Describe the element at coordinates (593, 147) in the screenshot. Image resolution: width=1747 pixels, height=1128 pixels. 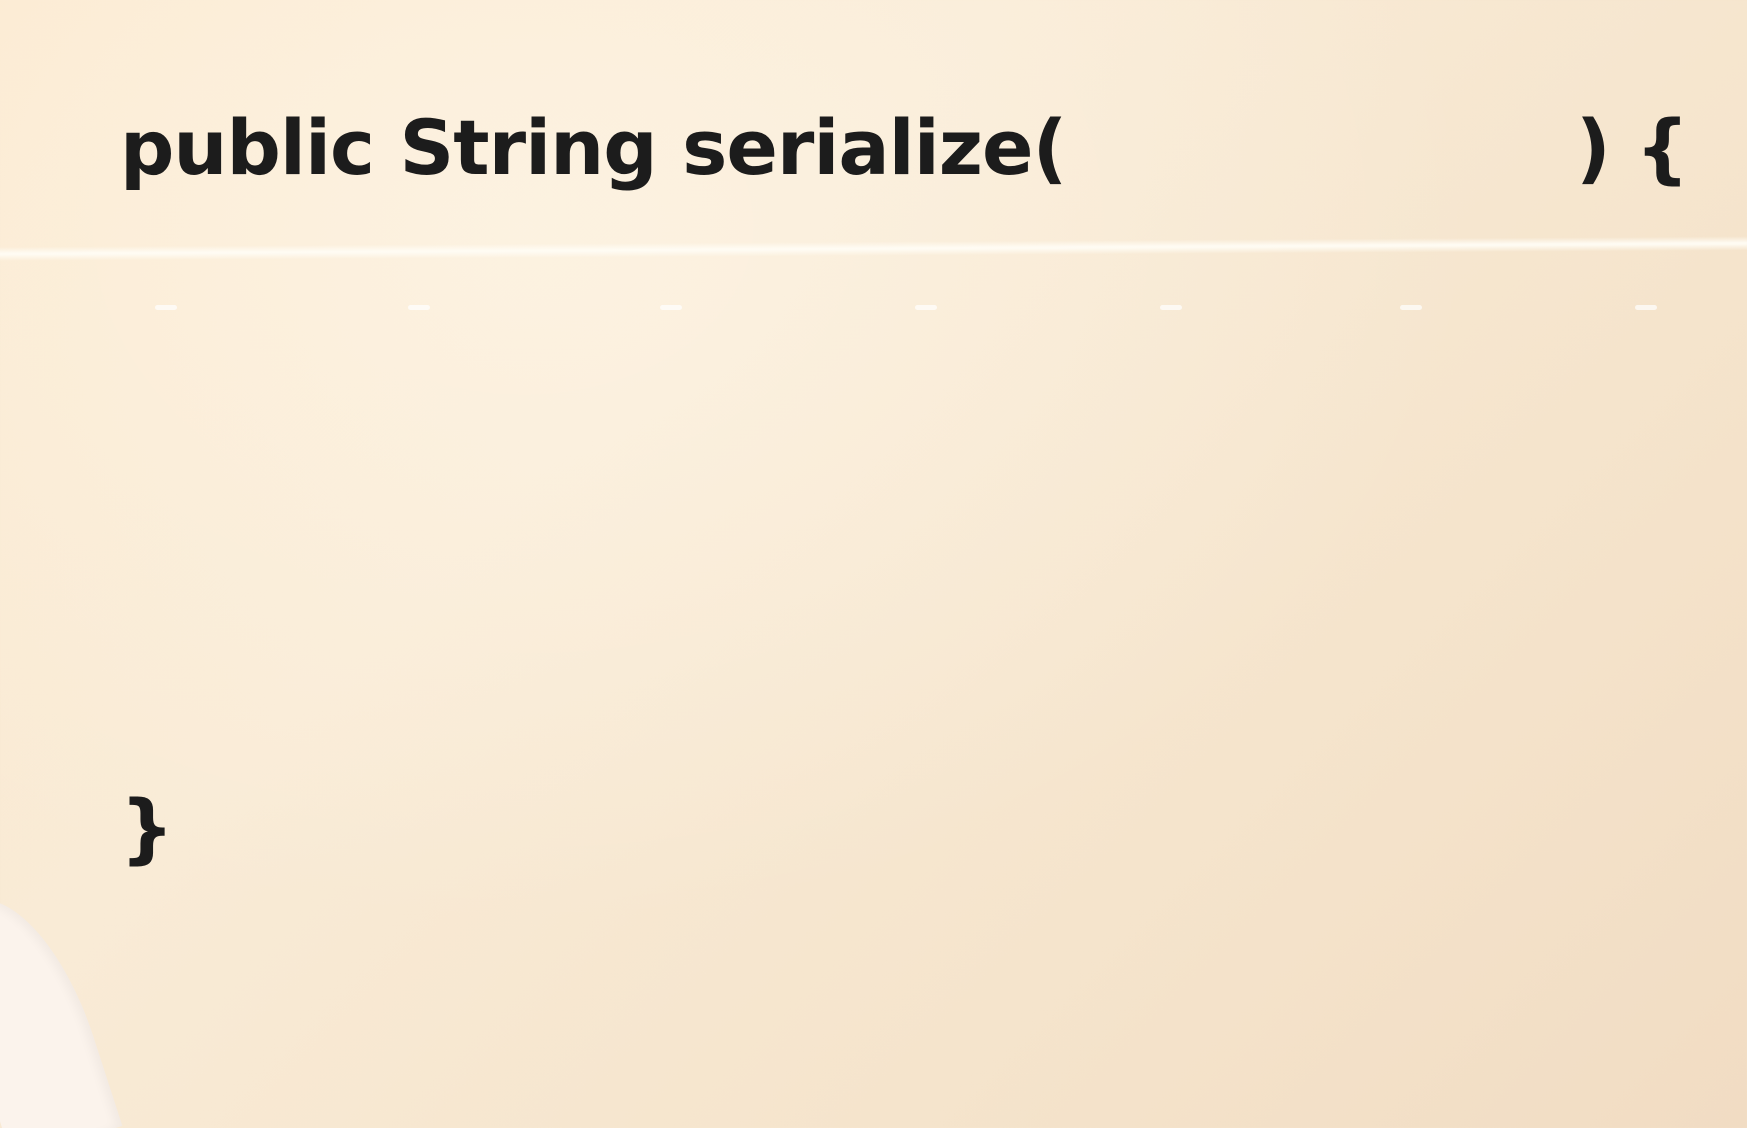
I see `method-signature-start: public String serialize(` at that location.